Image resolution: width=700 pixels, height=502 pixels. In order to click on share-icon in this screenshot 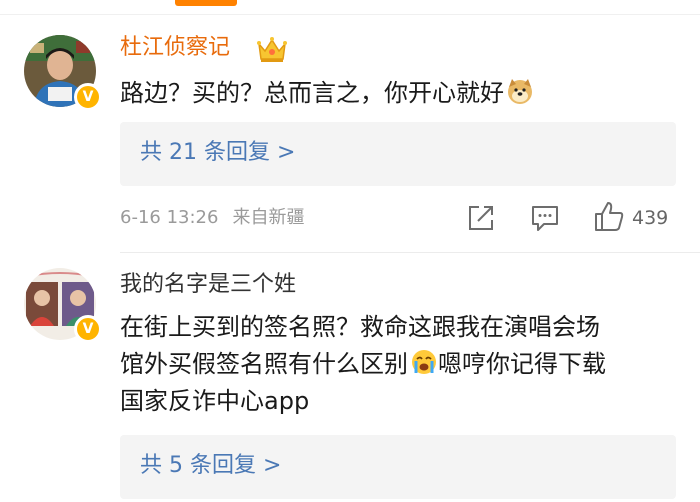, I will do `click(481, 218)`.